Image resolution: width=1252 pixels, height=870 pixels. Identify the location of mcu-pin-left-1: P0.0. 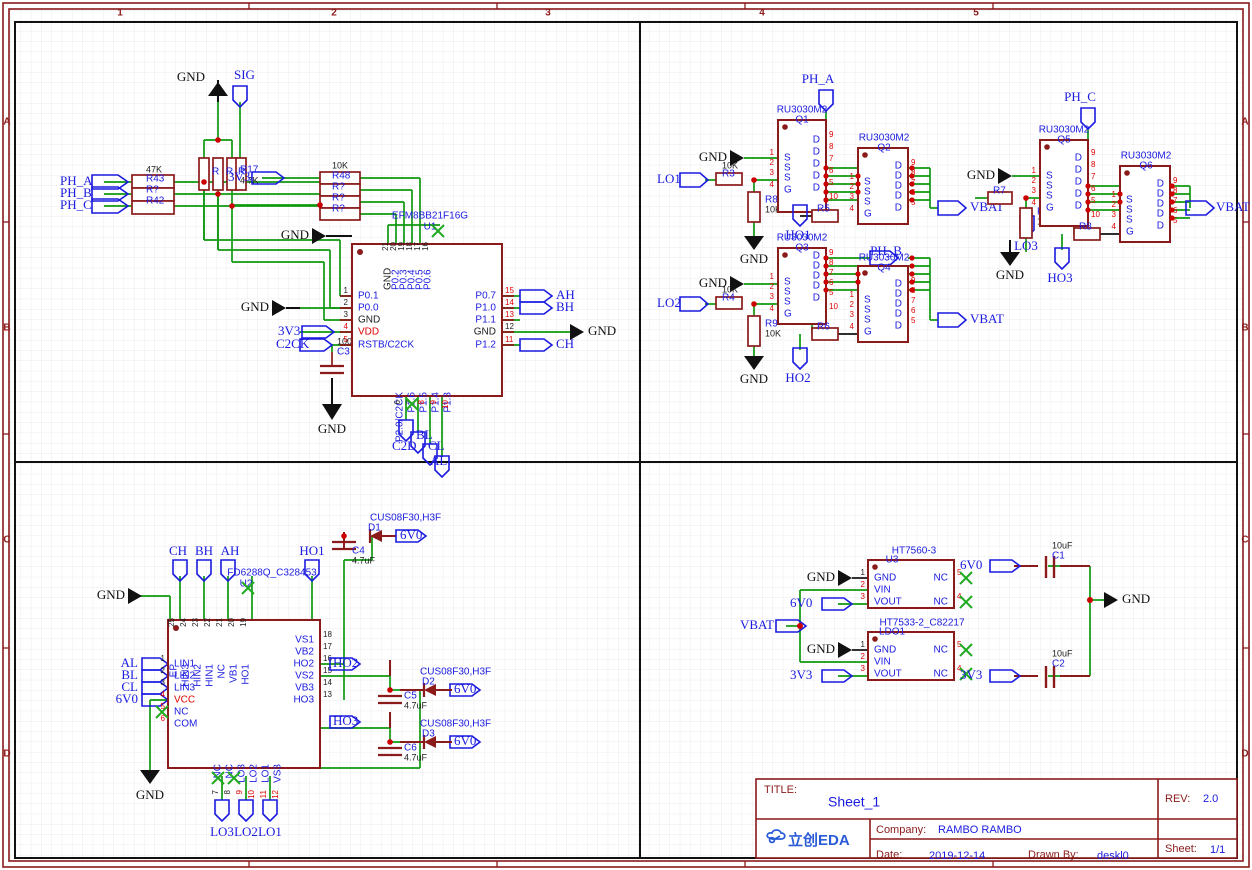
(368, 308).